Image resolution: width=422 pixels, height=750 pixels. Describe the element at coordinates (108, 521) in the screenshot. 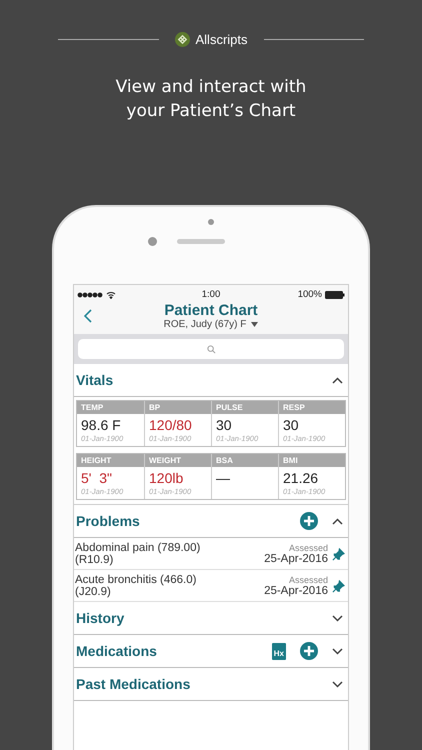

I see `section-title: Problems` at that location.